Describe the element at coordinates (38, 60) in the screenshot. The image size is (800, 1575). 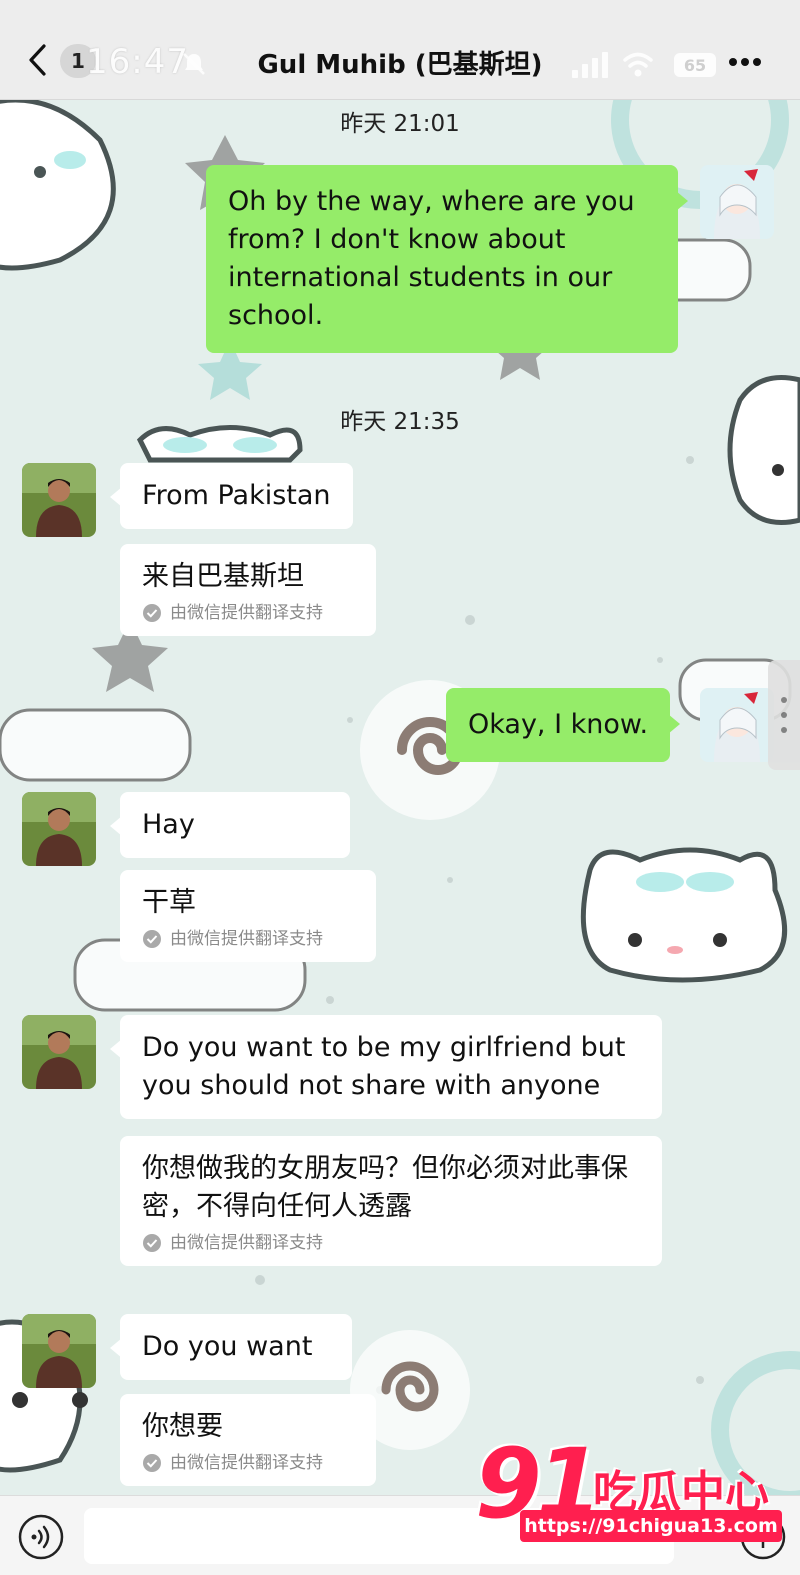
I see `back-icon` at that location.